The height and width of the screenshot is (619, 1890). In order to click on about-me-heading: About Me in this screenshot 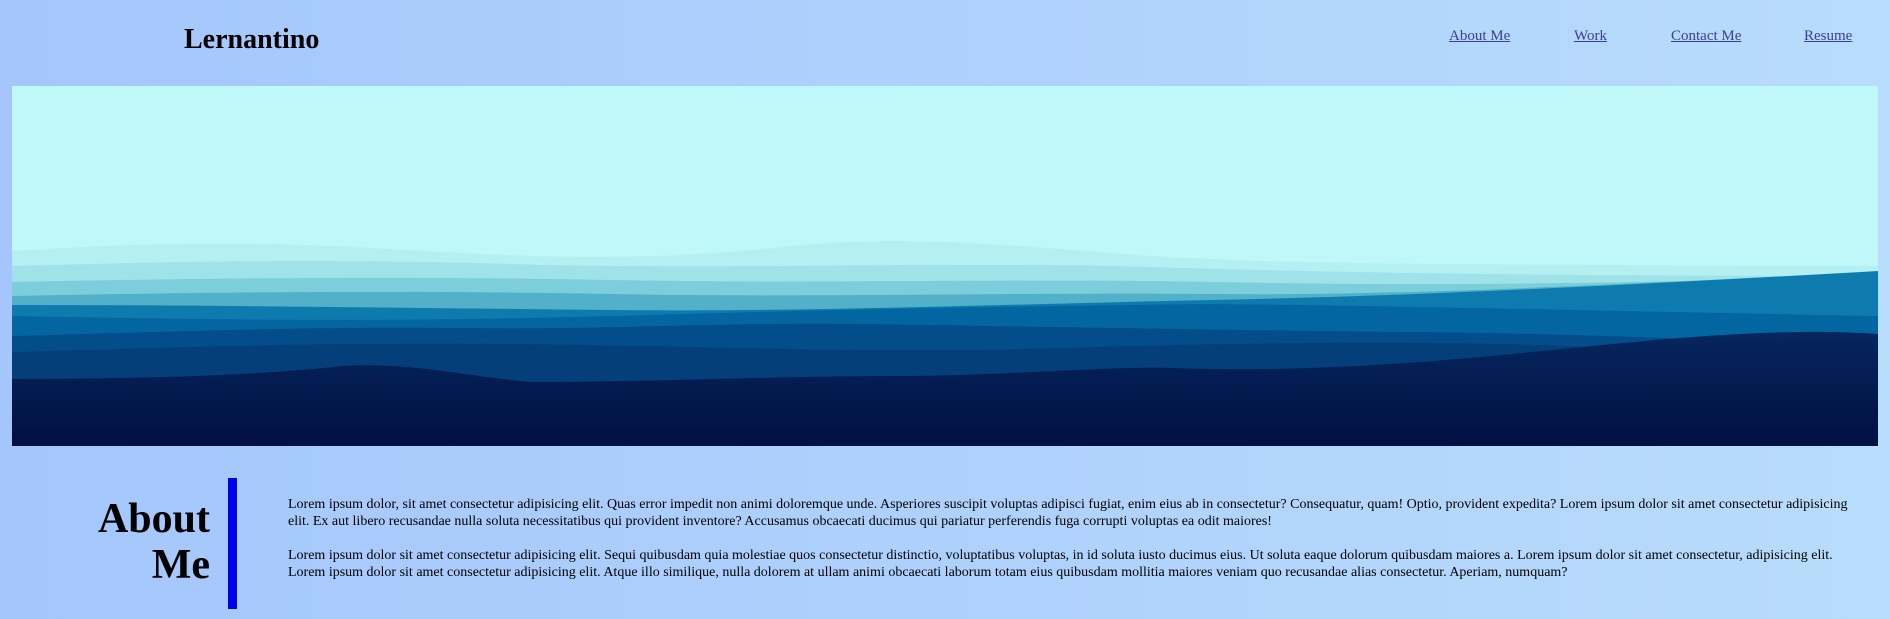, I will do `click(135, 542)`.